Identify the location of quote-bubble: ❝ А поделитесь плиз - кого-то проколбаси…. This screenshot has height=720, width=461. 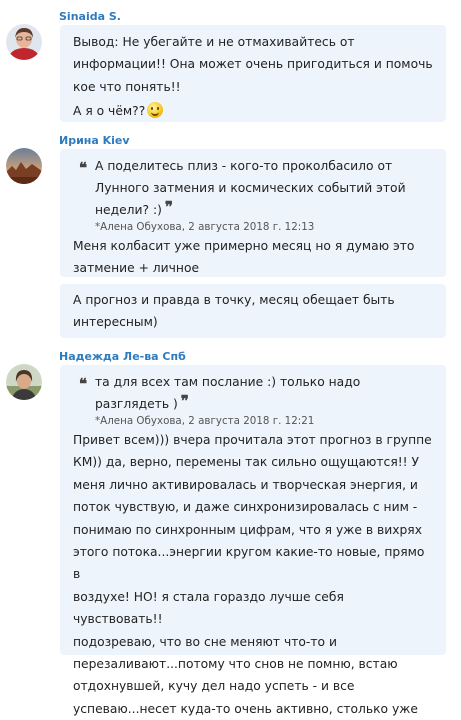
(253, 213).